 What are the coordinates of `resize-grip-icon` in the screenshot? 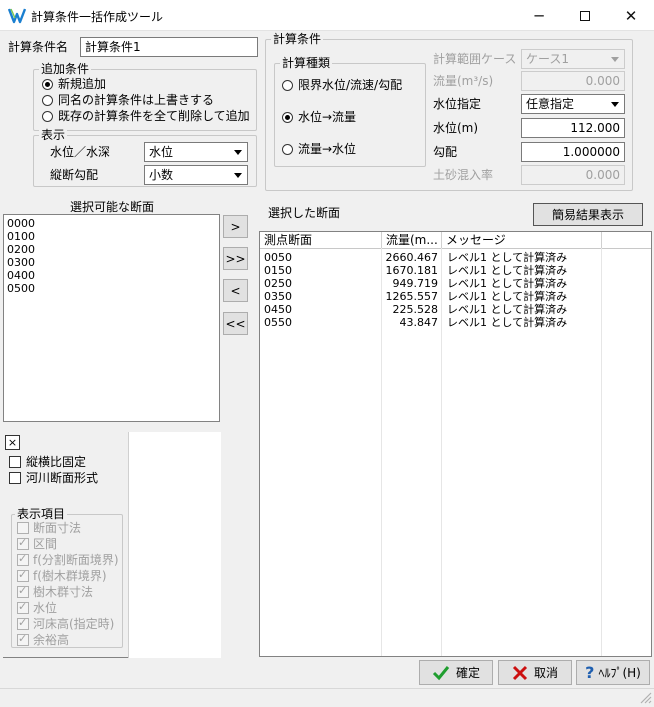 It's located at (645, 697).